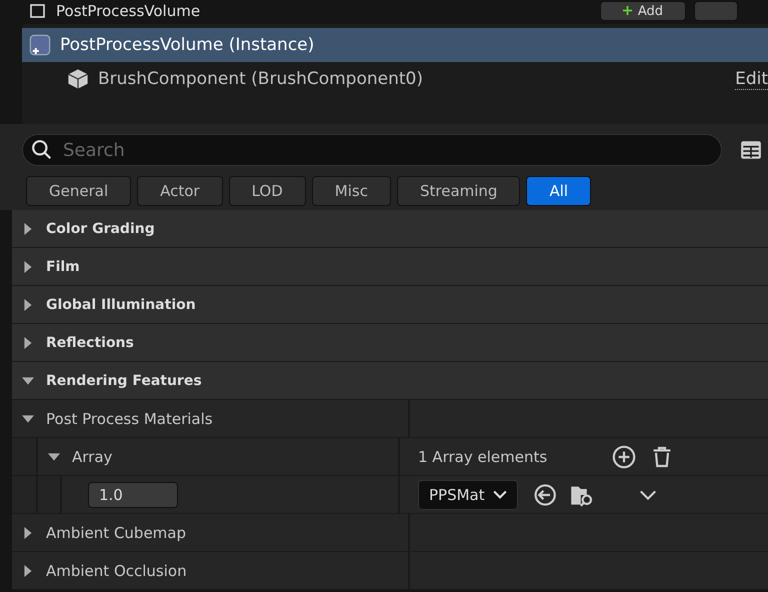  What do you see at coordinates (395, 79) in the screenshot?
I see `component-item: BrushComponent (BrushComponent0) Edit` at bounding box center [395, 79].